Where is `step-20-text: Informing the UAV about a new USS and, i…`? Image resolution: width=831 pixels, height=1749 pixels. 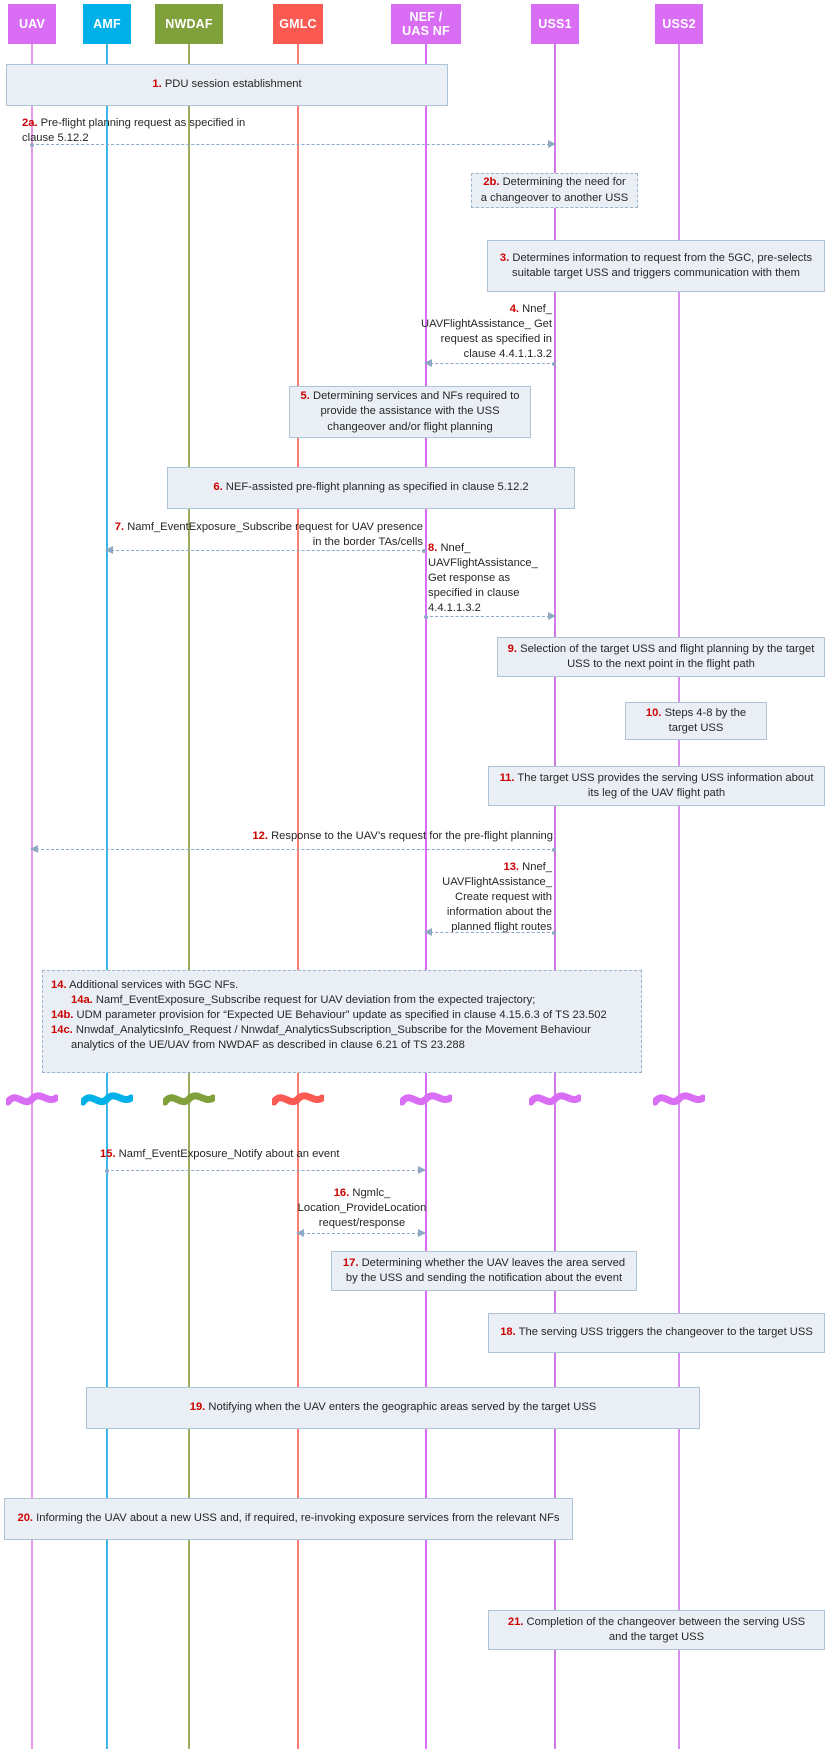 step-20-text: Informing the UAV about a new USS and, i… is located at coordinates (298, 1518).